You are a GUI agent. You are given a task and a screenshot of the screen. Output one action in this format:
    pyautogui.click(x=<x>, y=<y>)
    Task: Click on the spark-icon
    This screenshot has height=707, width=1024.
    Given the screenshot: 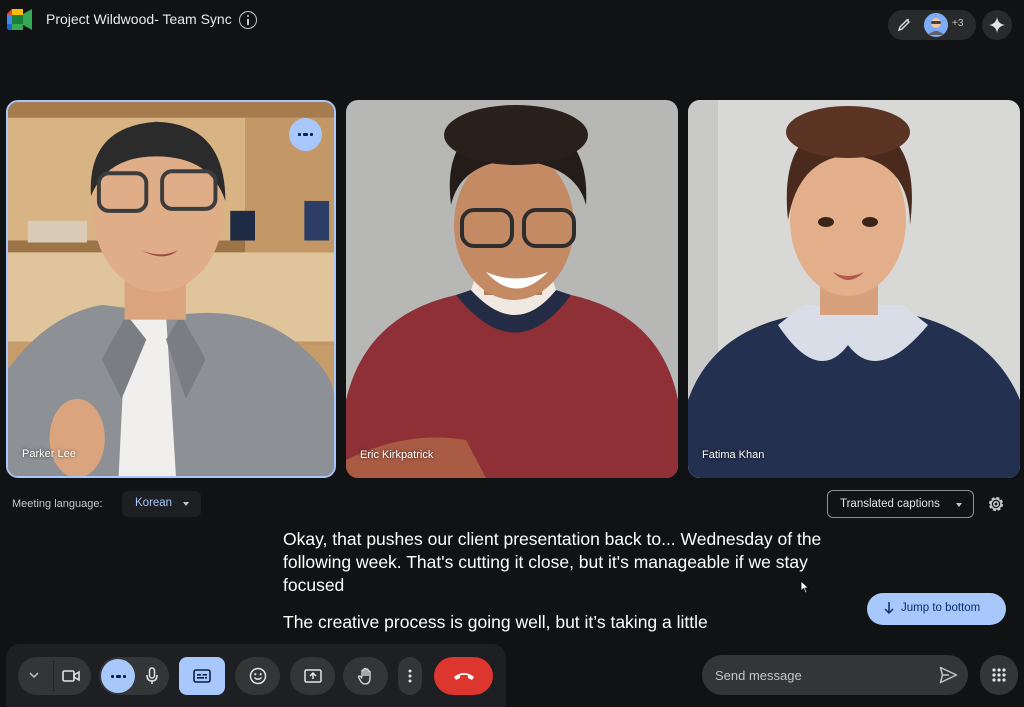 What is the action you would take?
    pyautogui.click(x=997, y=25)
    